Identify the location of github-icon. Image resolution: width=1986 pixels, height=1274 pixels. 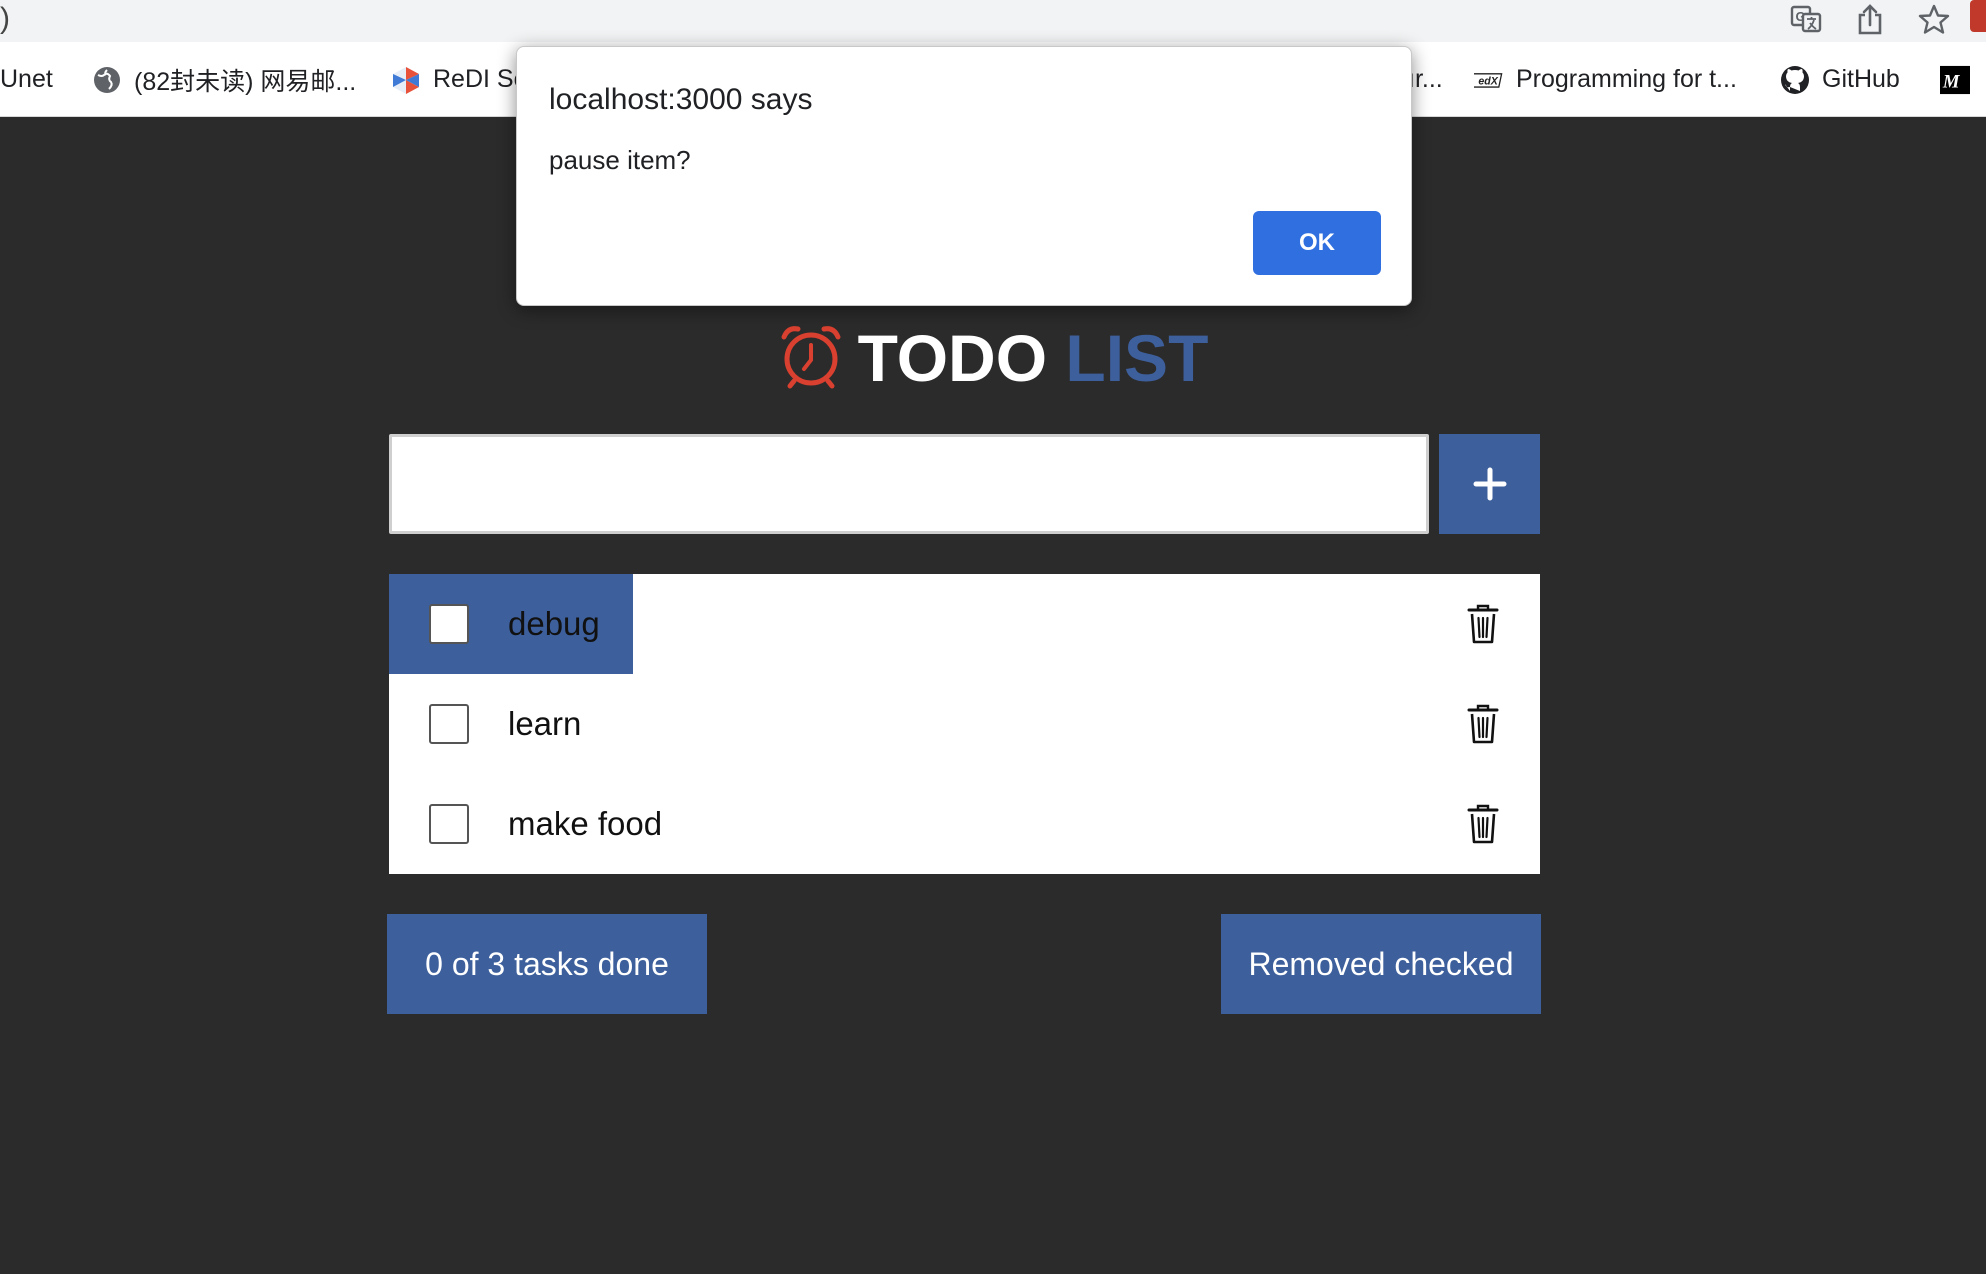
(1795, 80).